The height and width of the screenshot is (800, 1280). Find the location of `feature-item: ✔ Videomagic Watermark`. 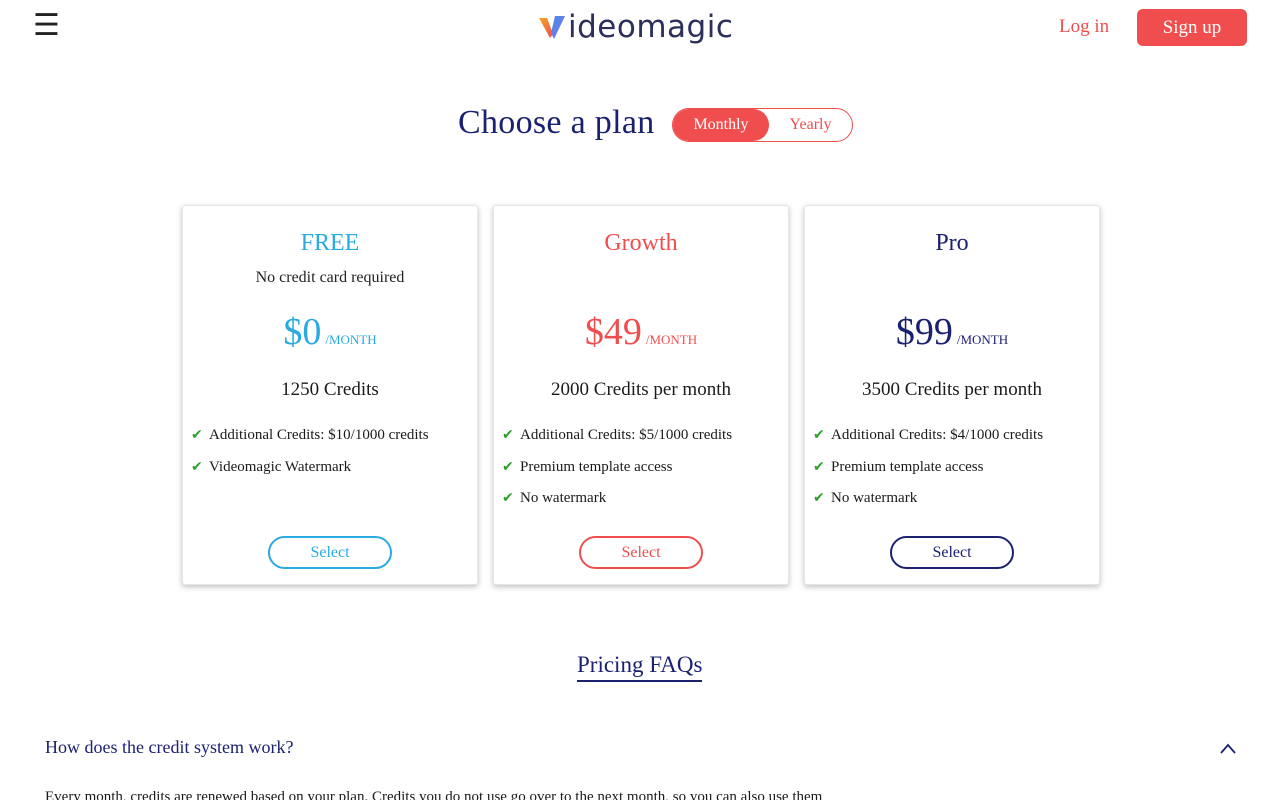

feature-item: ✔ Videomagic Watermark is located at coordinates (271, 466).